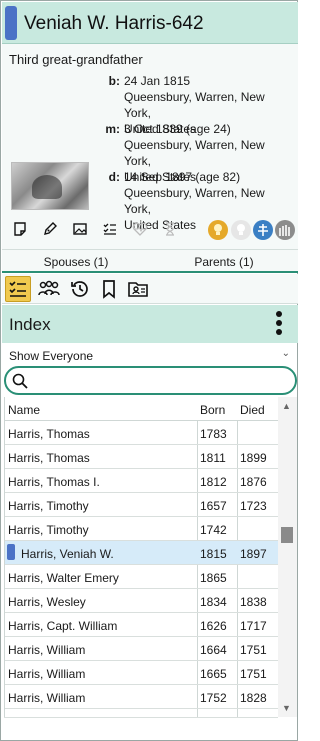 This screenshot has width=320, height=741. What do you see at coordinates (286, 406) in the screenshot?
I see `scroll-up-icon: ▲` at bounding box center [286, 406].